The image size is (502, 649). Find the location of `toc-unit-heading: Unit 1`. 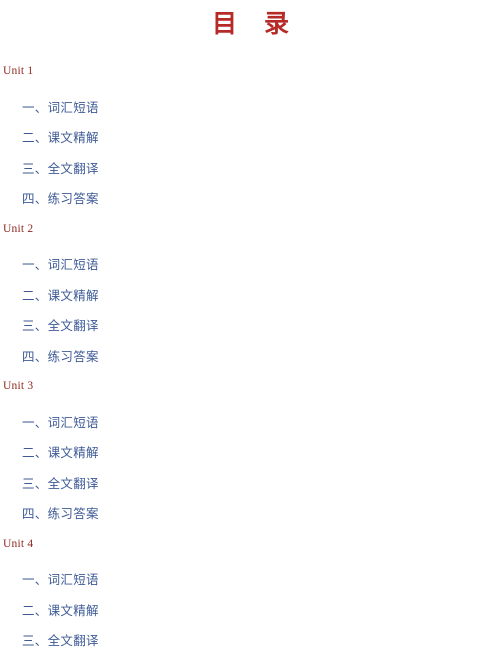

toc-unit-heading: Unit 1 is located at coordinates (252, 71).